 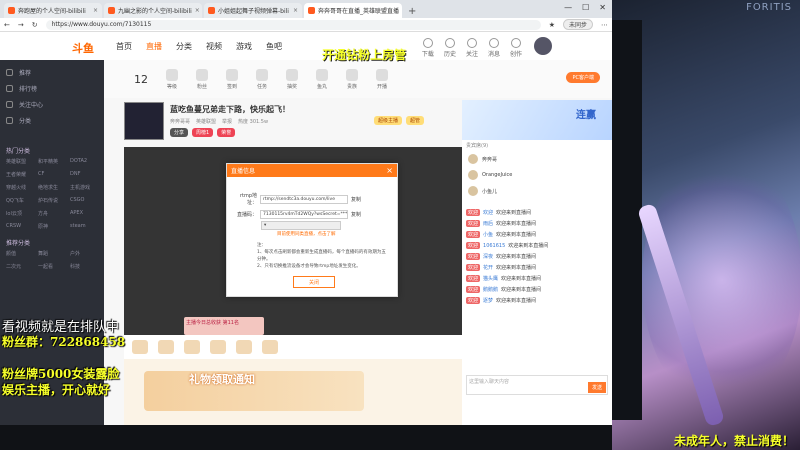 What do you see at coordinates (52, 88) in the screenshot?
I see `sidebar-item: 排行榜` at bounding box center [52, 88].